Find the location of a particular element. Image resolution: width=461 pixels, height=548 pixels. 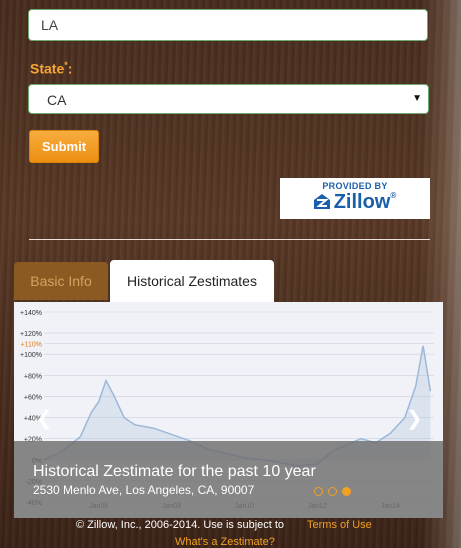

y-tick-label: +100% is located at coordinates (31, 355).